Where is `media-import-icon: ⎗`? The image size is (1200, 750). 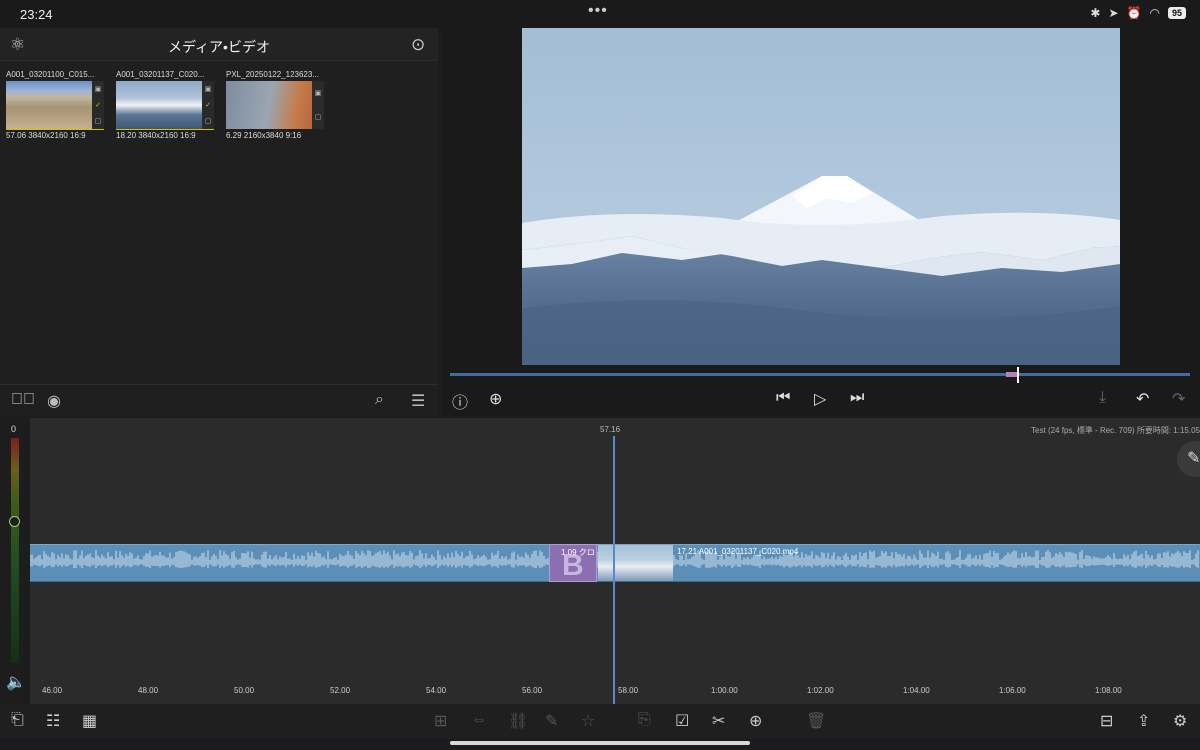 media-import-icon: ⎗ is located at coordinates (17, 720).